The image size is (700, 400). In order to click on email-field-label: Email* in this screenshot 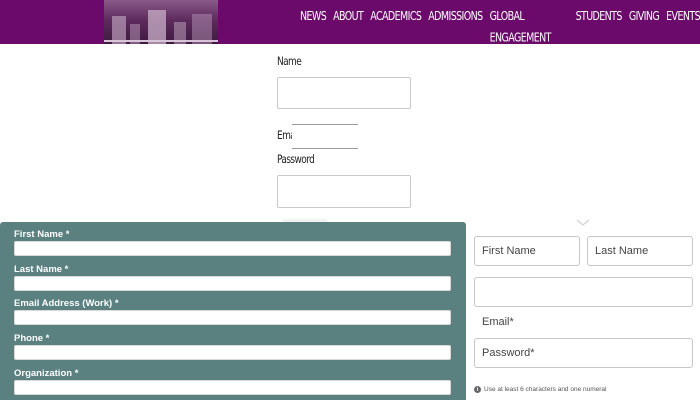, I will do `click(498, 322)`.